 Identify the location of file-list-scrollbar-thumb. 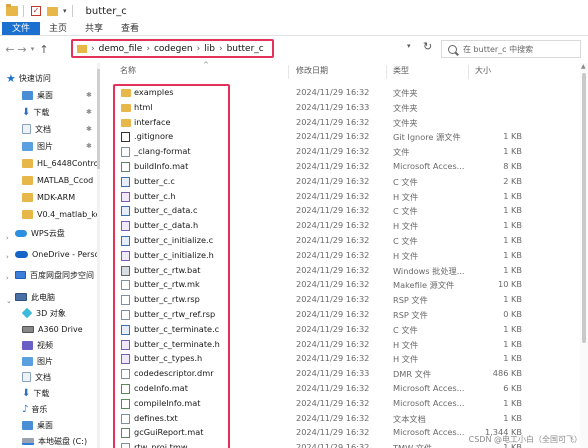
(584, 208).